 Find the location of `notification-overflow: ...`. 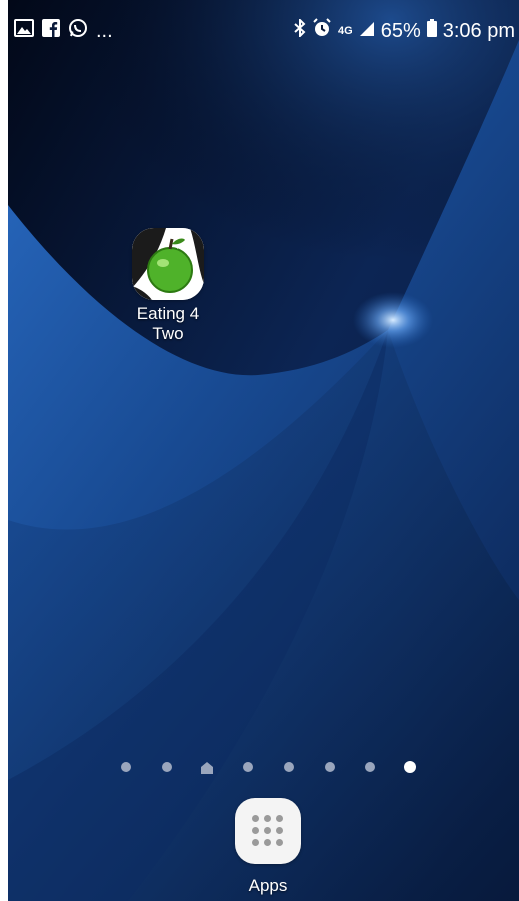

notification-overflow: ... is located at coordinates (104, 31).